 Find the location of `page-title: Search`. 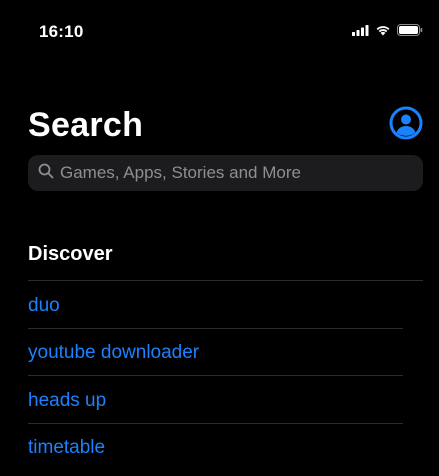

page-title: Search is located at coordinates (86, 125).